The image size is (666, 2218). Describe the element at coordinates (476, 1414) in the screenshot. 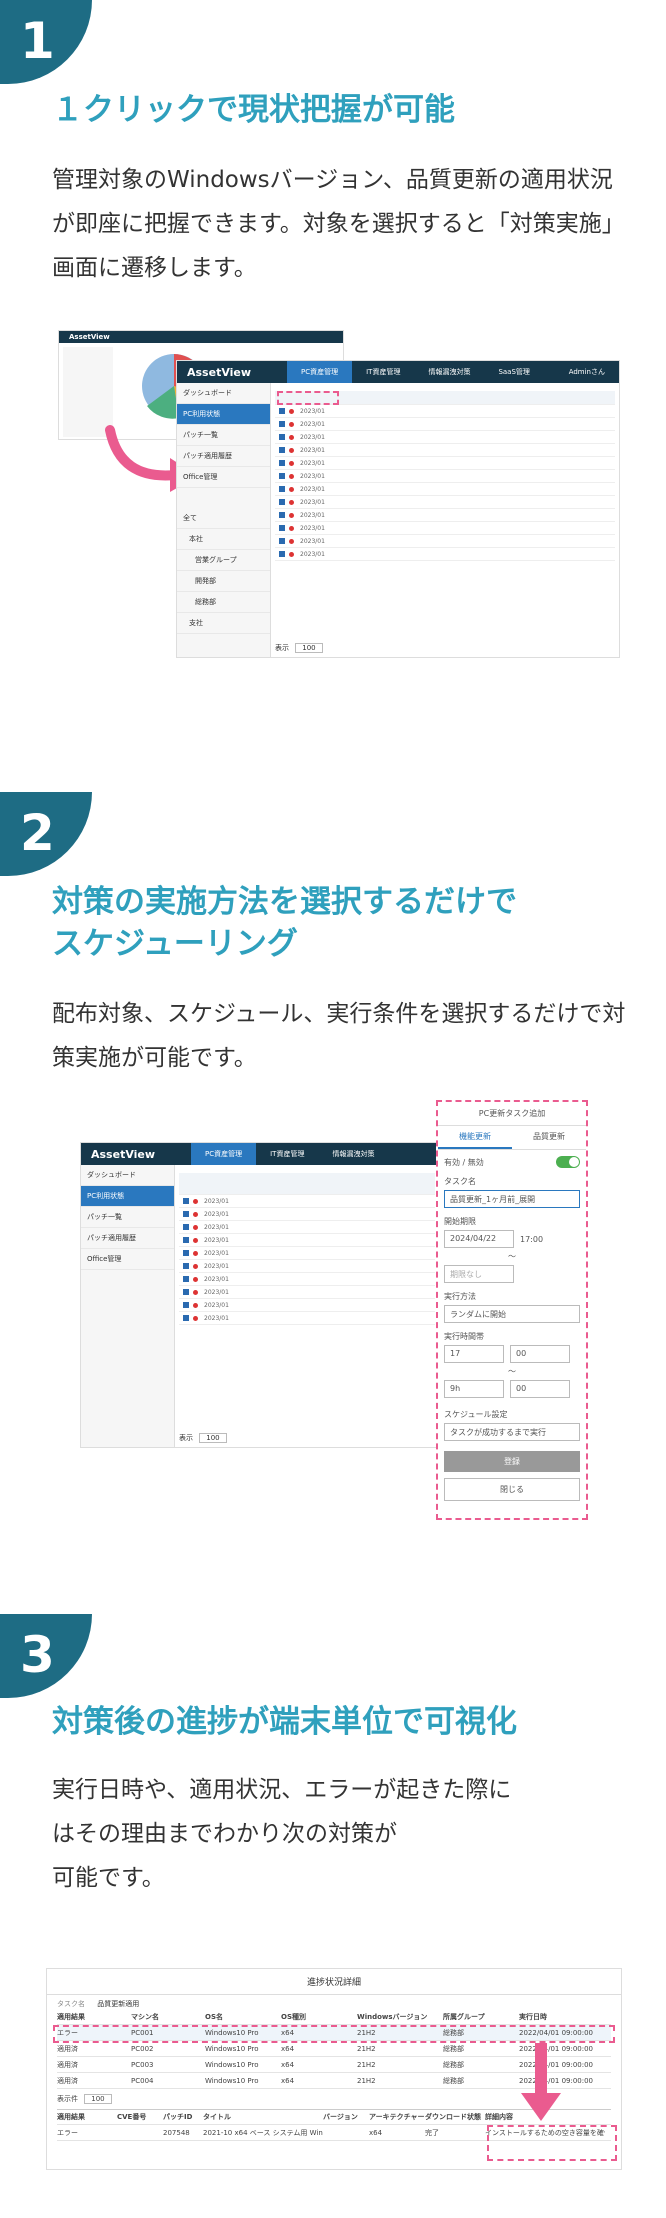

I see `schedule-label: スケジュール設定` at that location.